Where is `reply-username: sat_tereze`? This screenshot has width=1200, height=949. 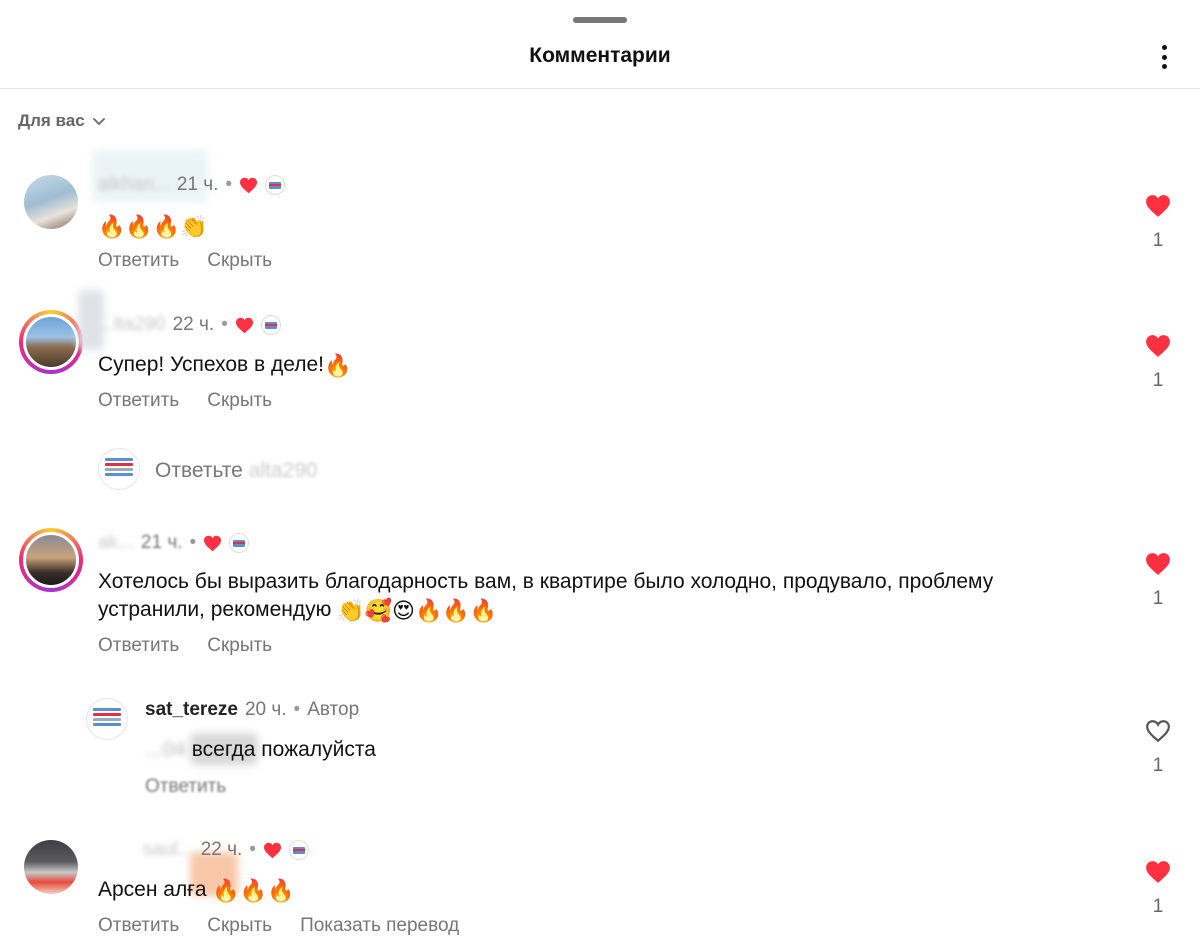 reply-username: sat_tereze is located at coordinates (191, 710).